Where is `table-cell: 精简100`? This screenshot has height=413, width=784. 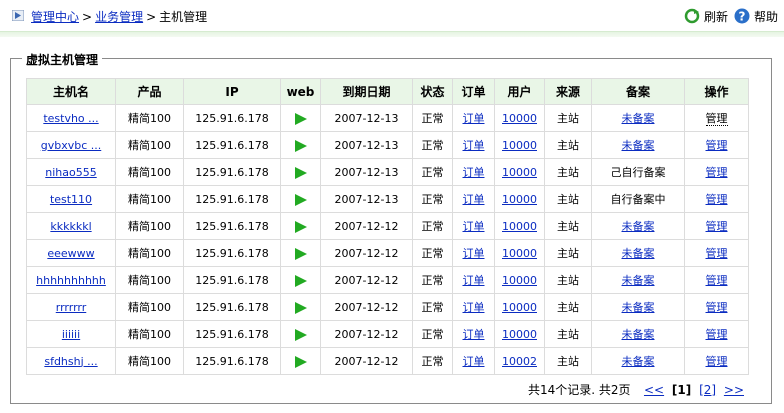 table-cell: 精简100 is located at coordinates (149, 172).